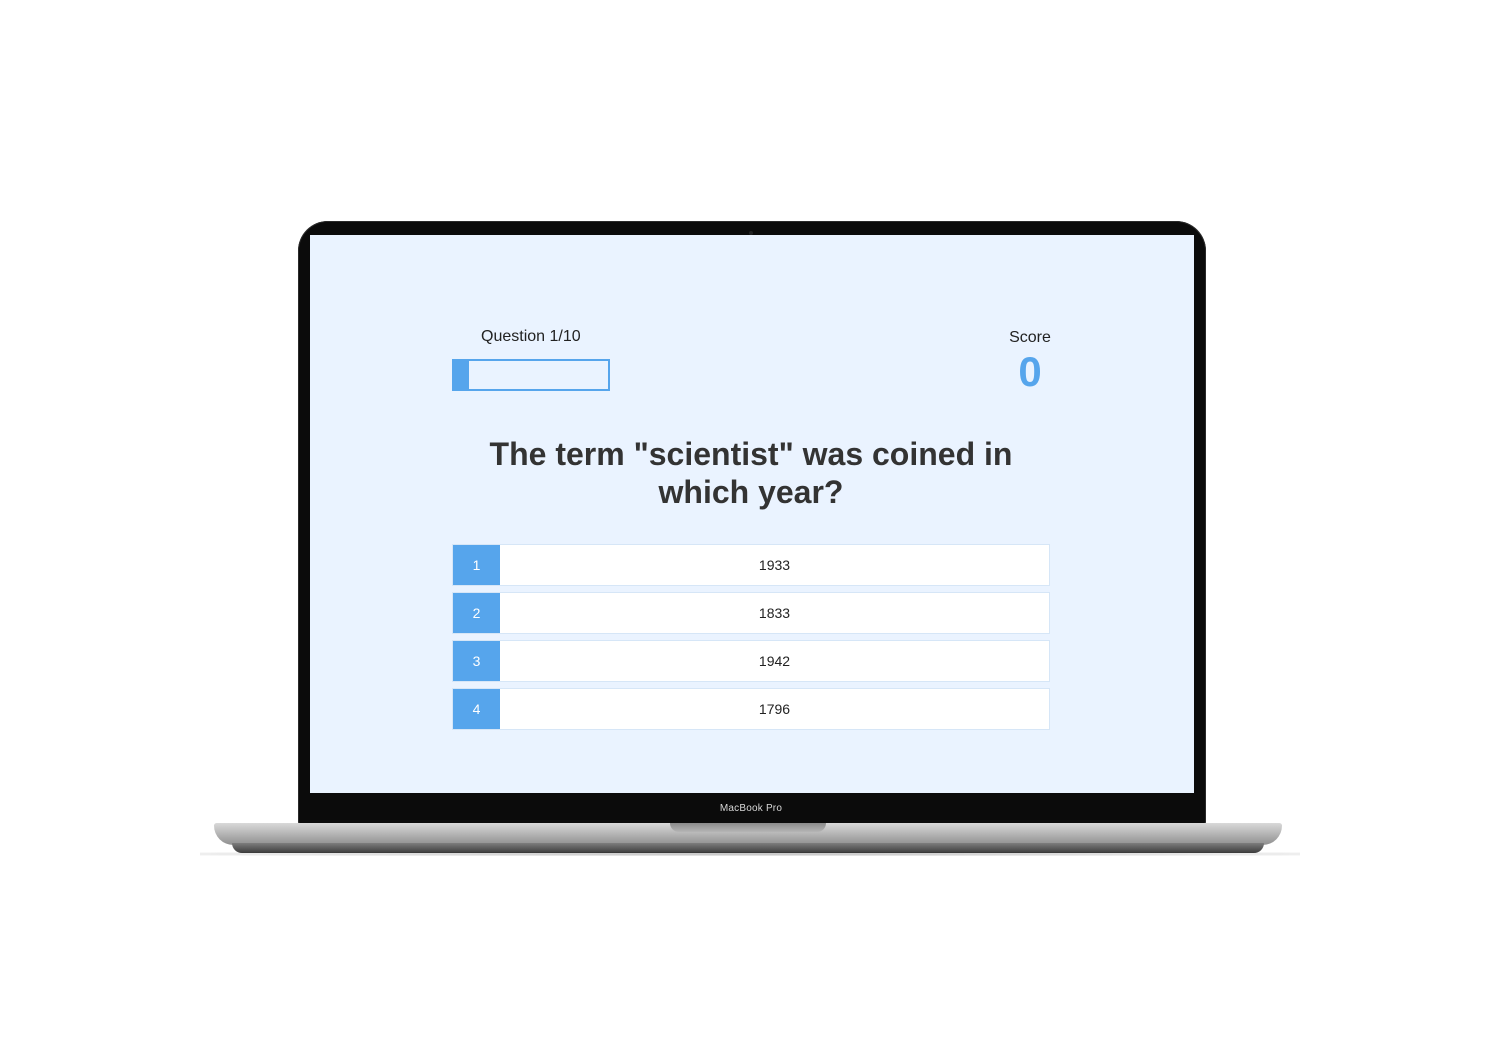 The width and height of the screenshot is (1500, 1038). What do you see at coordinates (774, 613) in the screenshot?
I see `choice-text: 1833` at bounding box center [774, 613].